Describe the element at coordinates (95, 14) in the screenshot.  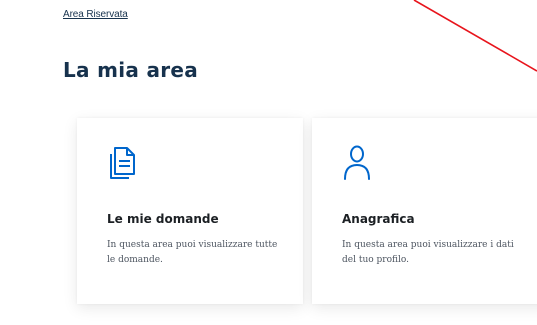
I see `breadcrumb-link-area-riservata: Area Riservata` at that location.